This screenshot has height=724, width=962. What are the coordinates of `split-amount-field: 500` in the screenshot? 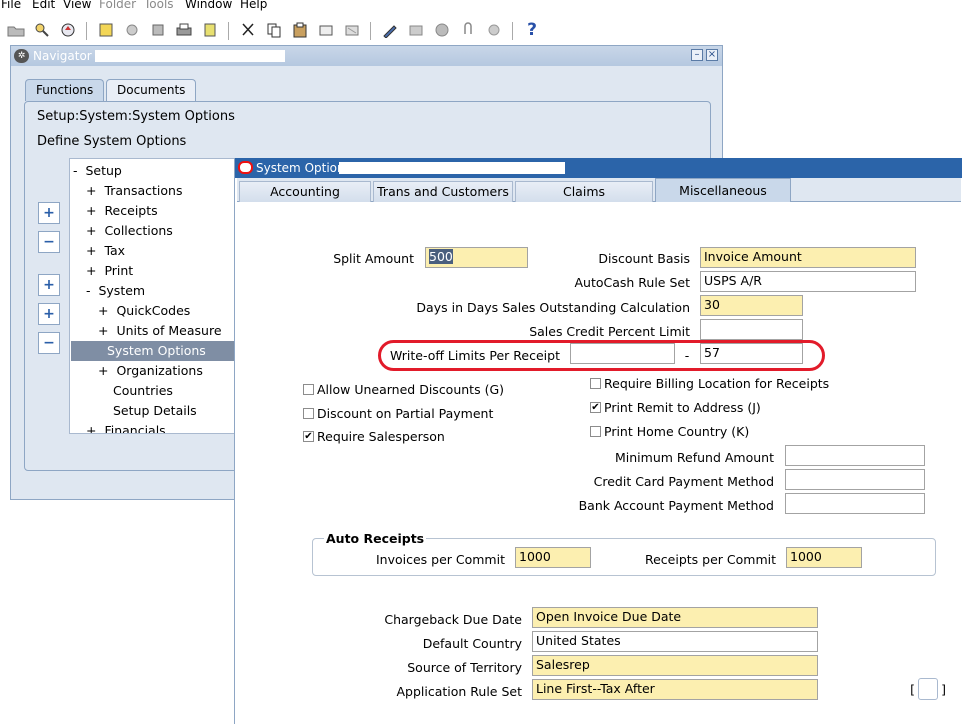 It's located at (476, 257).